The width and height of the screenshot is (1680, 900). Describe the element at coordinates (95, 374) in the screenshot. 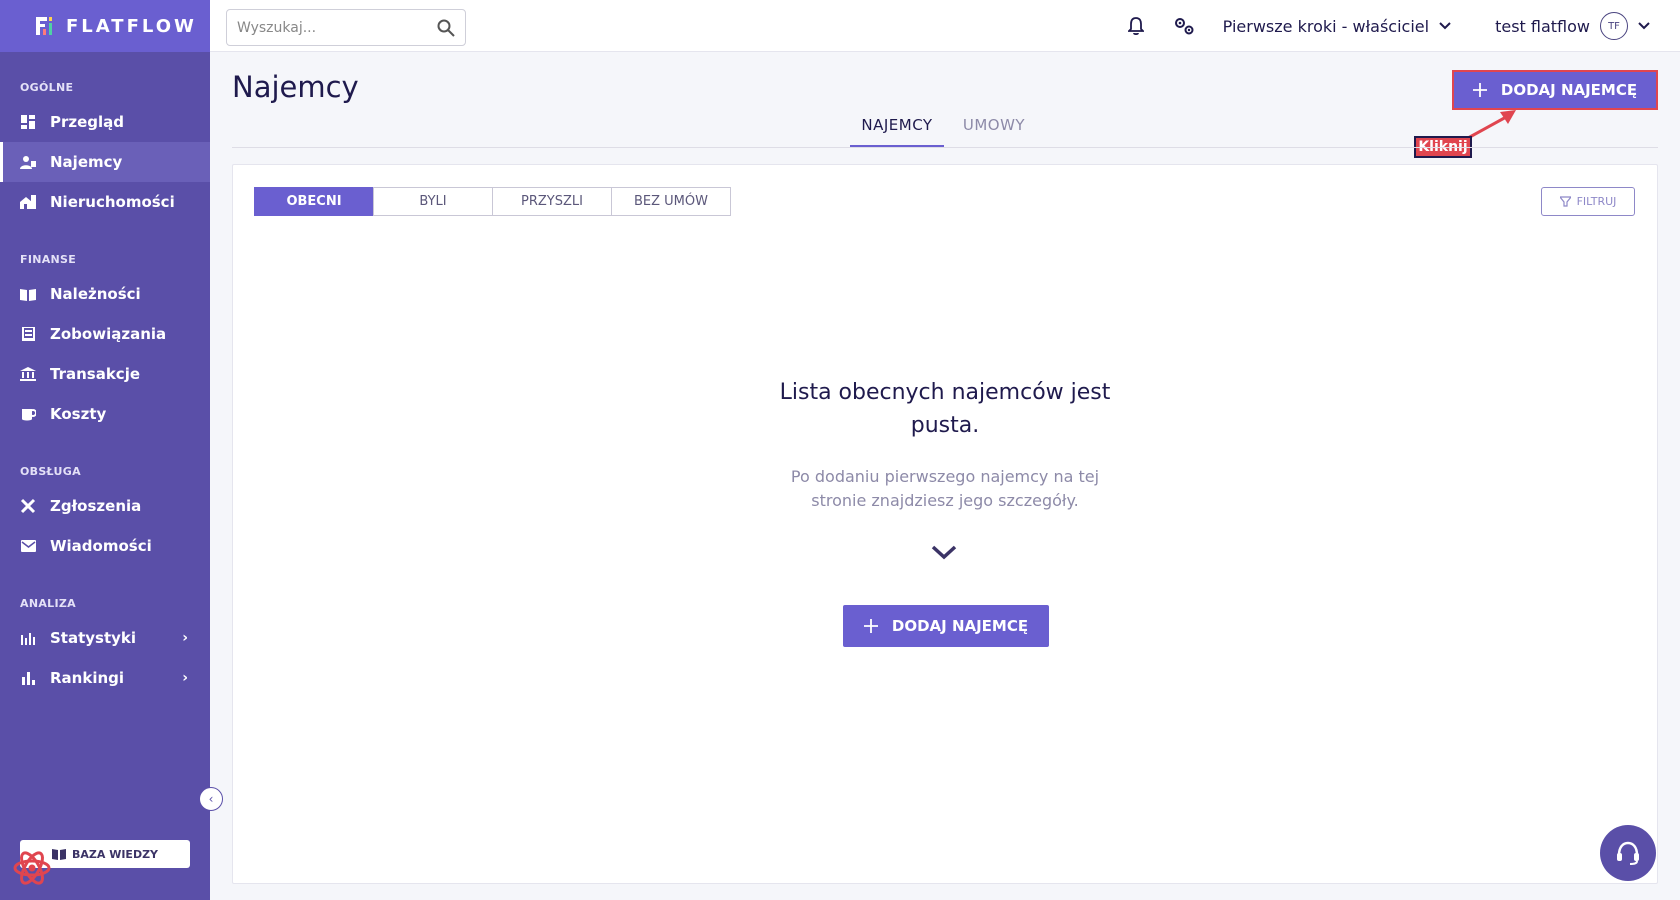

I see `sidebar-item-label: Transakcje` at that location.